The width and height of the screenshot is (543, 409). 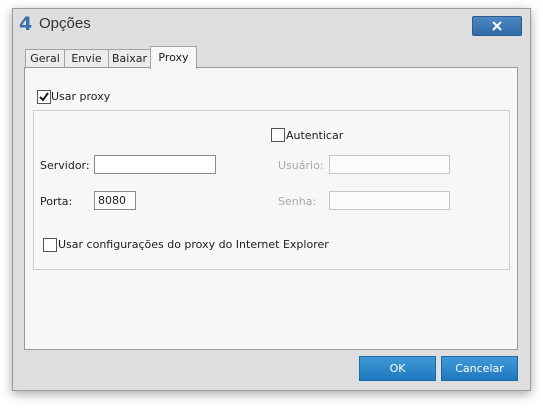 What do you see at coordinates (389, 200) in the screenshot?
I see `password-input` at bounding box center [389, 200].